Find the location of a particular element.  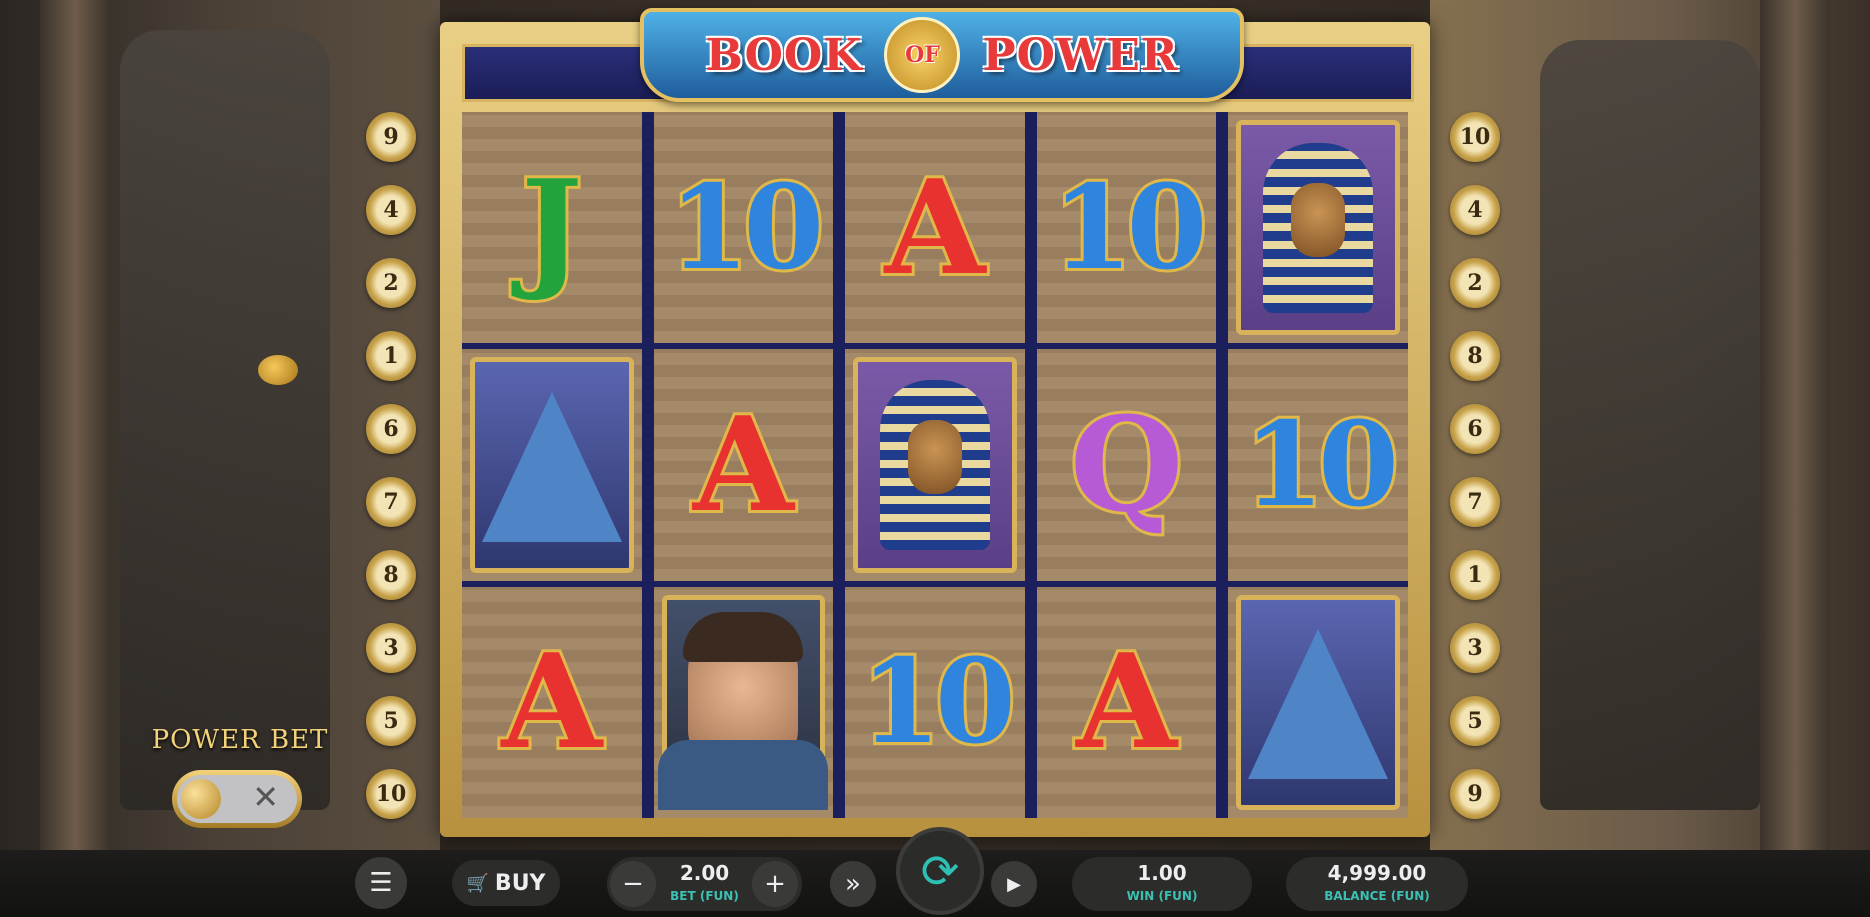

reel-4: 10 Q A is located at coordinates (1126, 465).